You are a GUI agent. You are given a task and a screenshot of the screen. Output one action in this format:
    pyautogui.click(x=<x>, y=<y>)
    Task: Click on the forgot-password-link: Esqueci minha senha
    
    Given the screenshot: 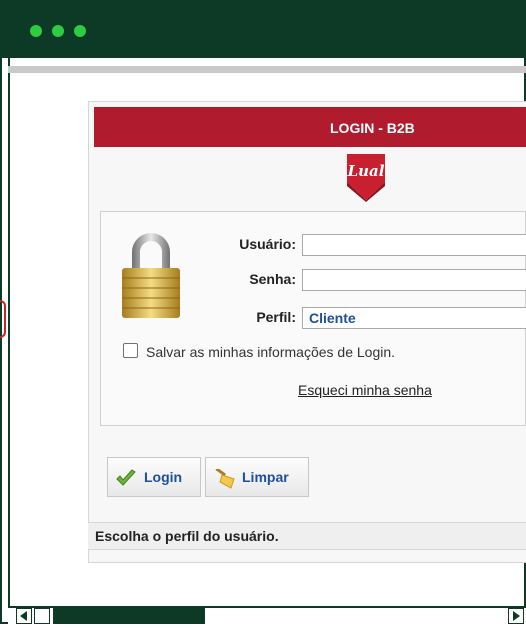 What is the action you would take?
    pyautogui.click(x=365, y=390)
    